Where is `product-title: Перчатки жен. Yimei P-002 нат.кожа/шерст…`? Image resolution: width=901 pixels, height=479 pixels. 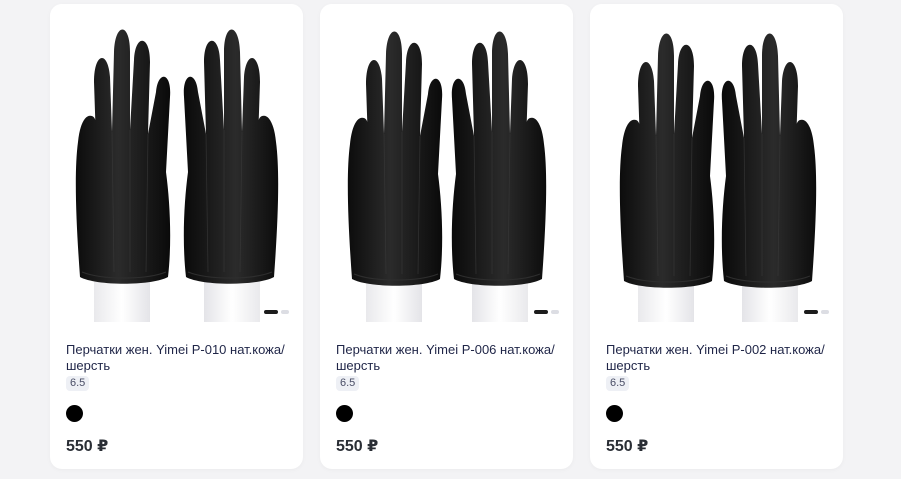 product-title: Перчатки жен. Yimei P-002 нат.кожа/шерст… is located at coordinates (718, 358).